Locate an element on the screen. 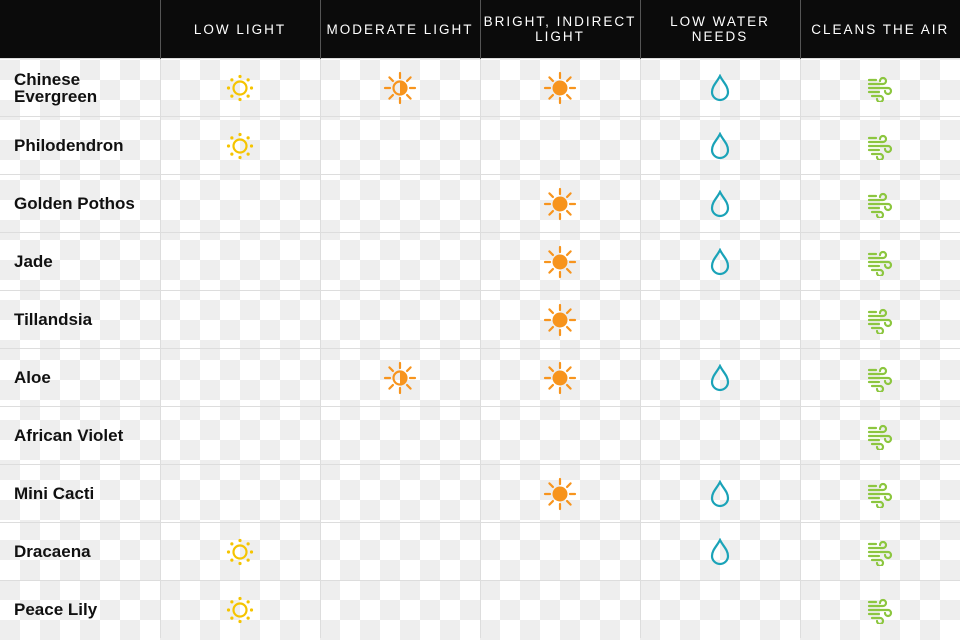  table-row: Philodendron is located at coordinates (480, 145).